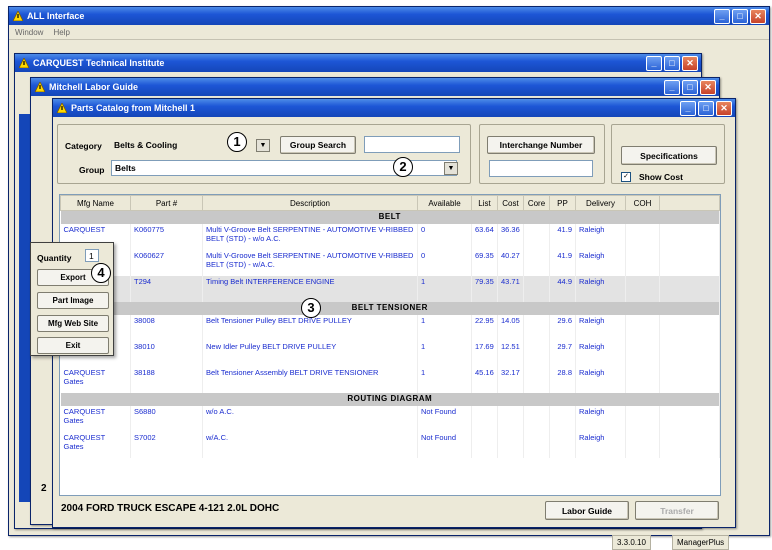  What do you see at coordinates (677, 510) in the screenshot?
I see `transfer-button: Transfer` at bounding box center [677, 510].